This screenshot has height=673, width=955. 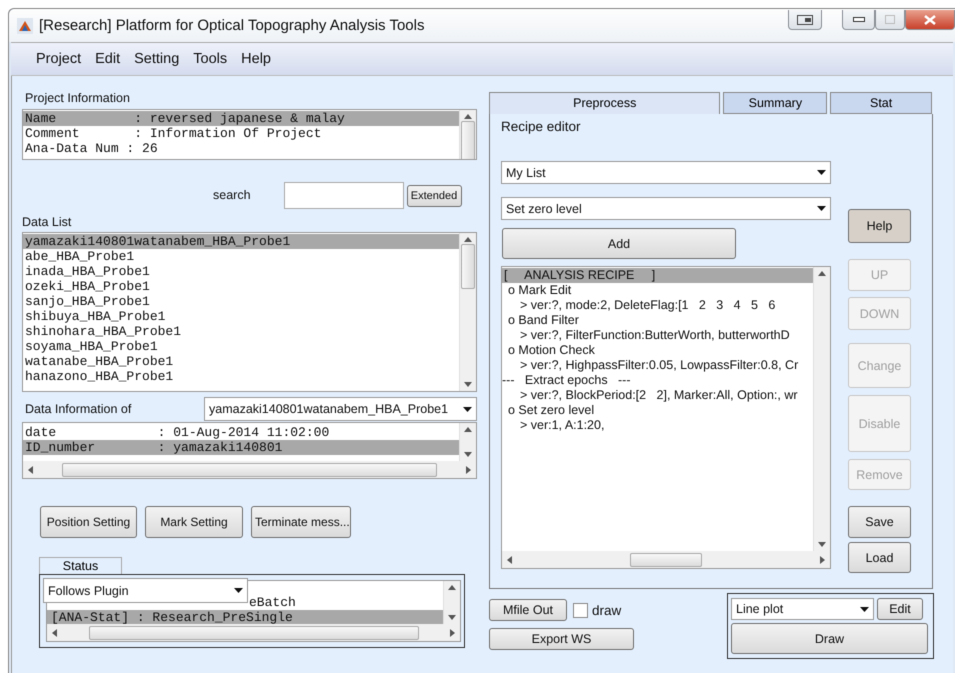 What do you see at coordinates (434, 195) in the screenshot?
I see `extended-button: Extended` at bounding box center [434, 195].